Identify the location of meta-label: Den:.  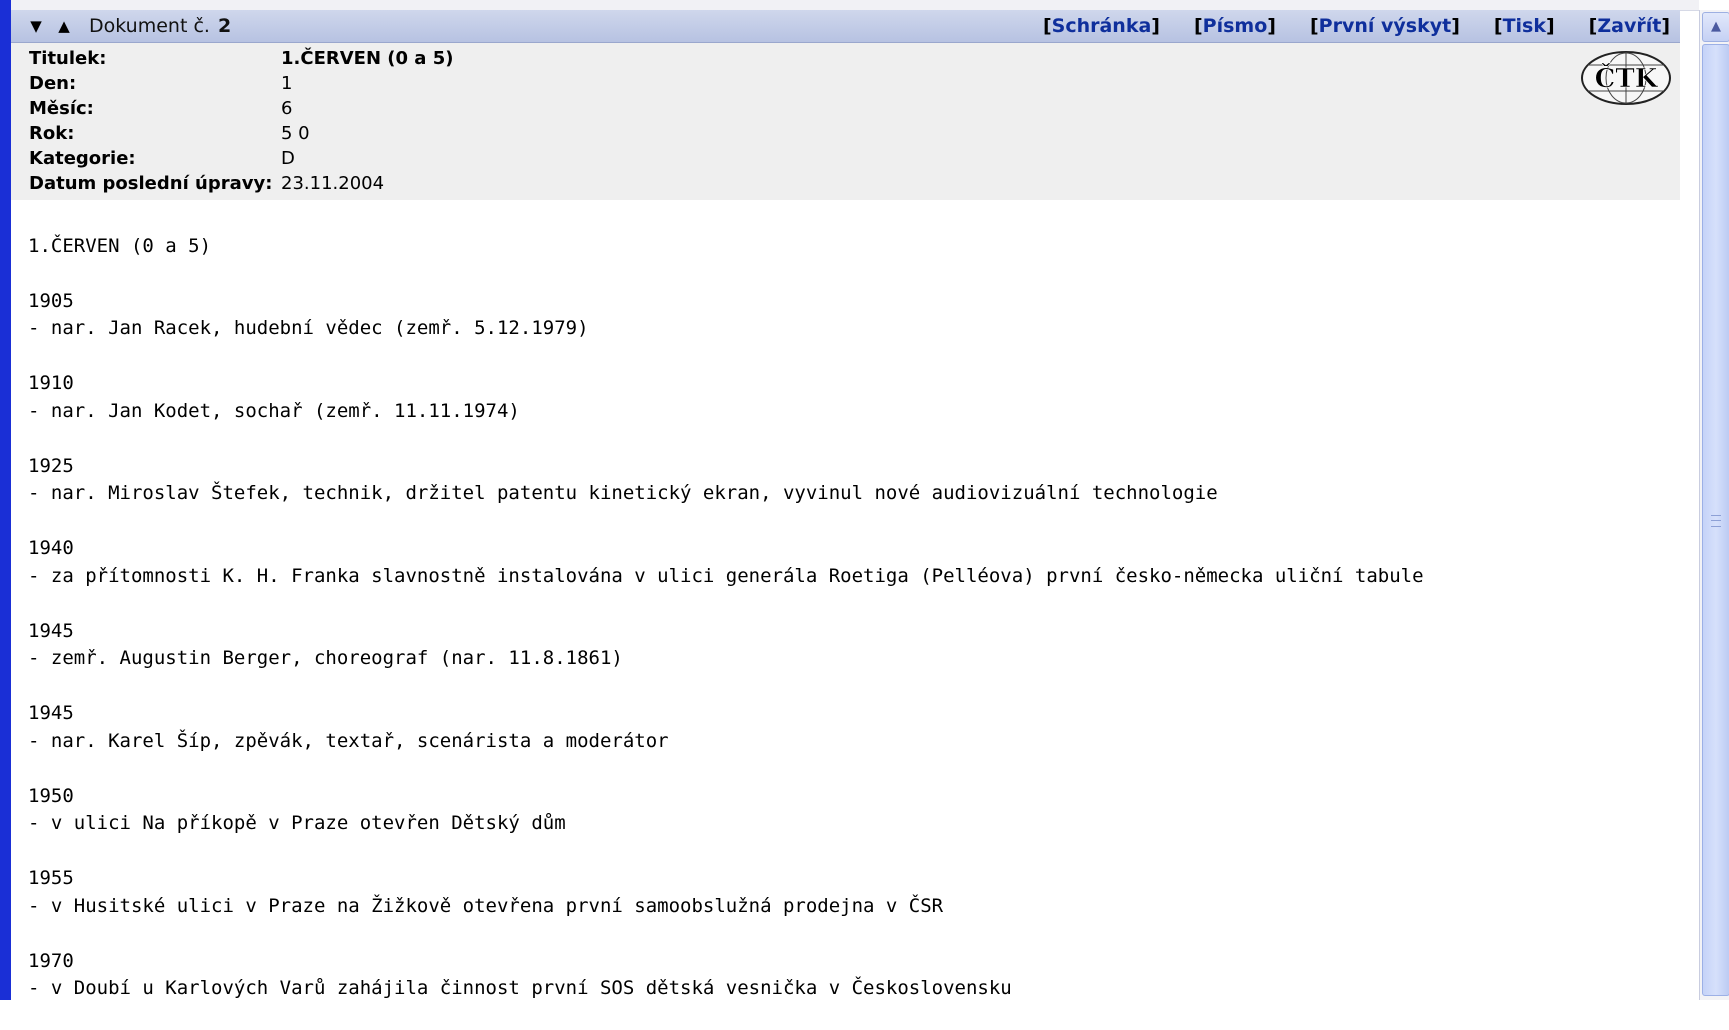
(53, 83).